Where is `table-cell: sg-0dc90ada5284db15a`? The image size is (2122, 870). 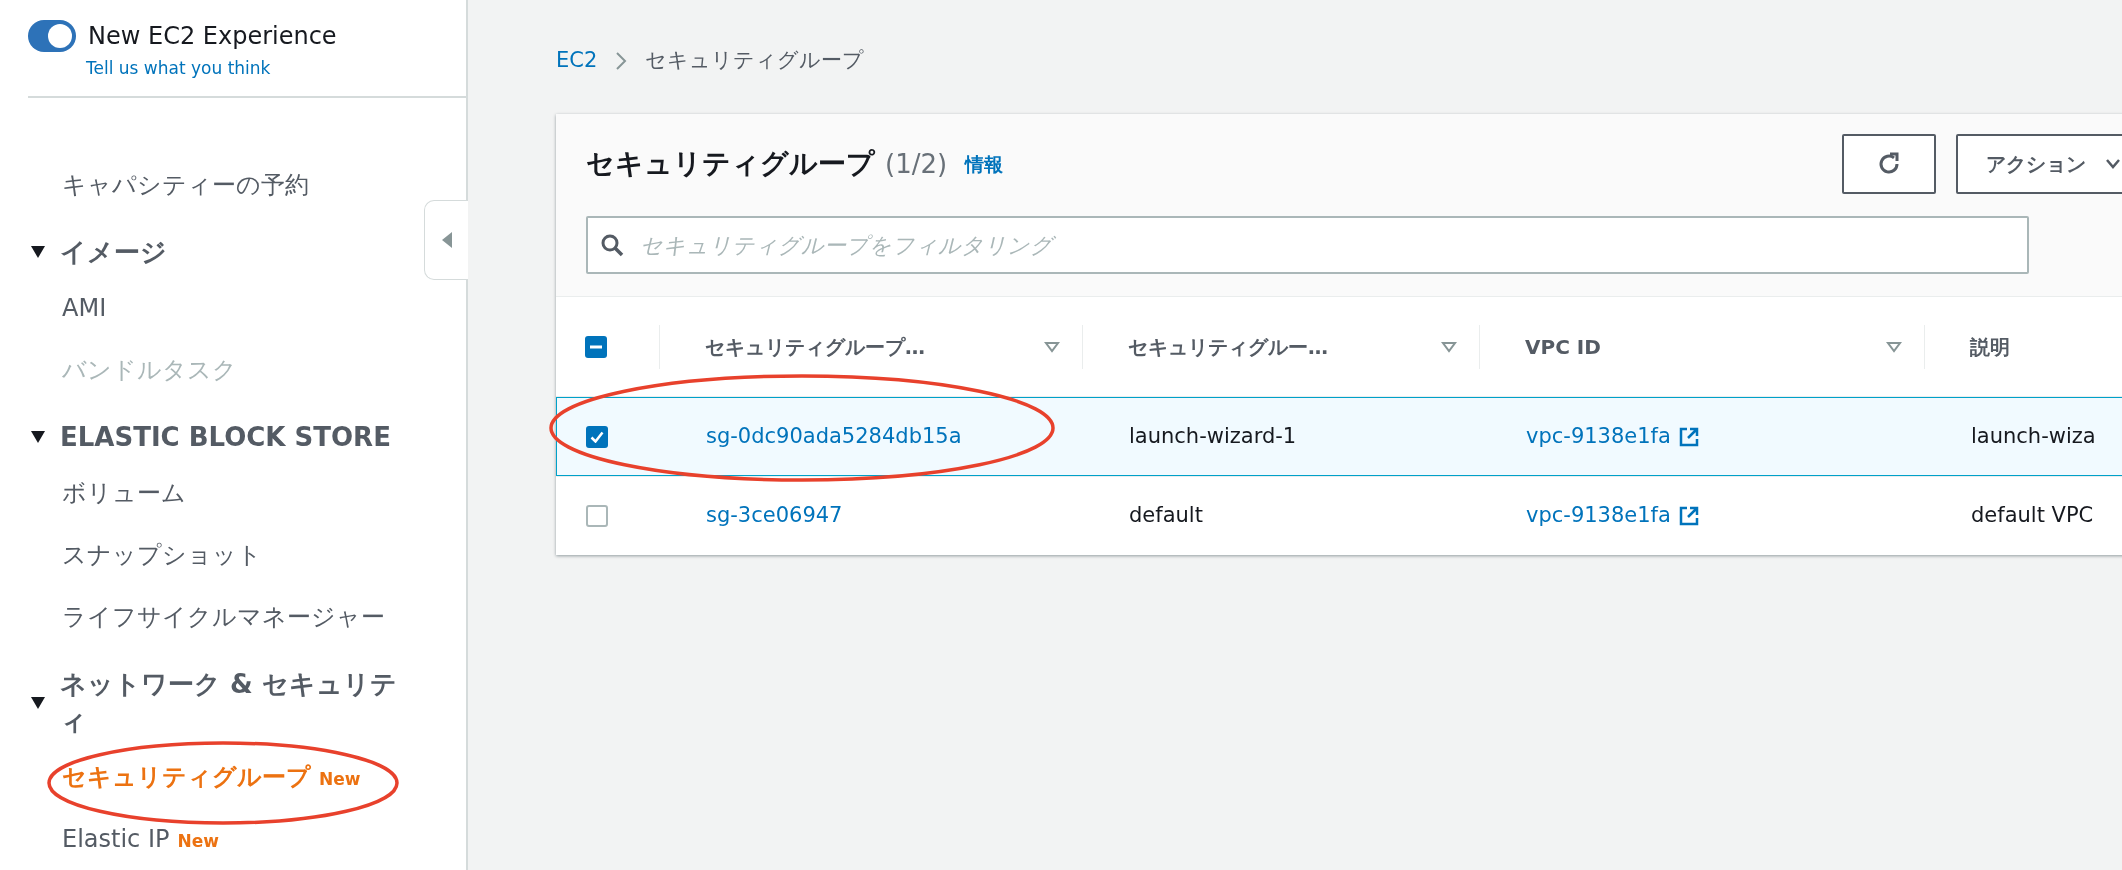 table-cell: sg-0dc90ada5284db15a is located at coordinates (871, 436).